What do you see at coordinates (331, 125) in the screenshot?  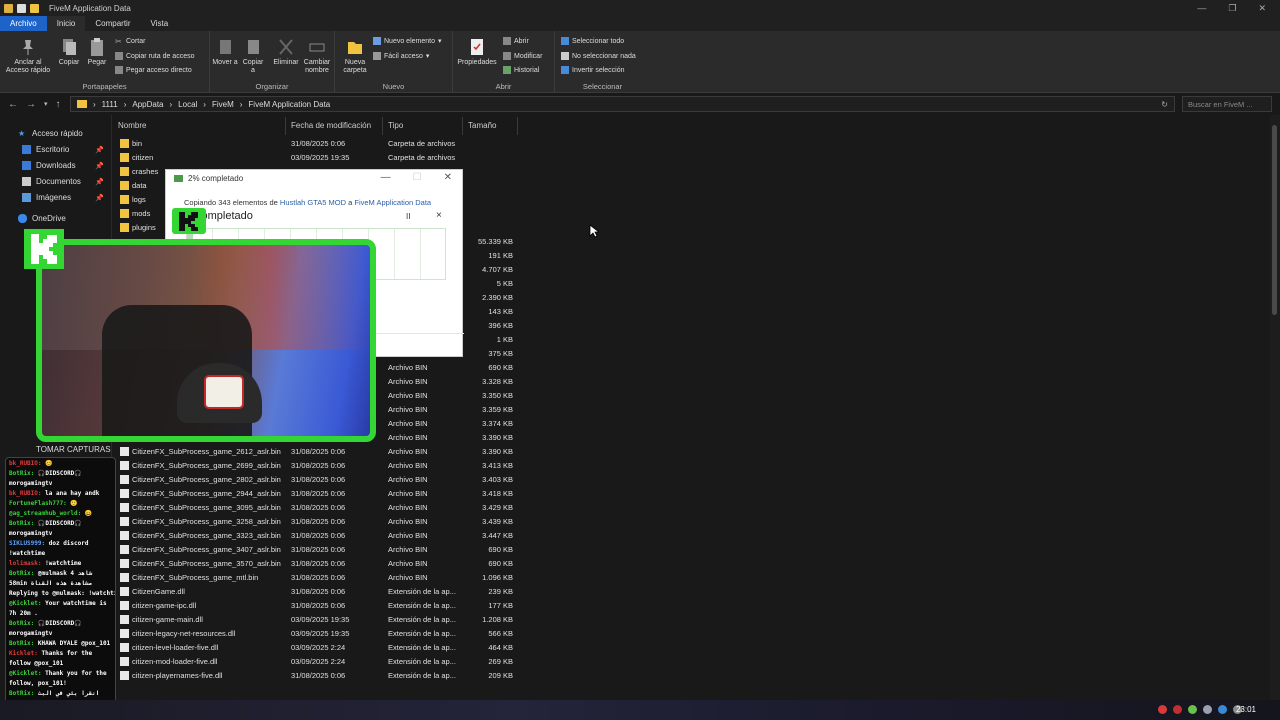 I see `column-date: Fecha de modificación` at bounding box center [331, 125].